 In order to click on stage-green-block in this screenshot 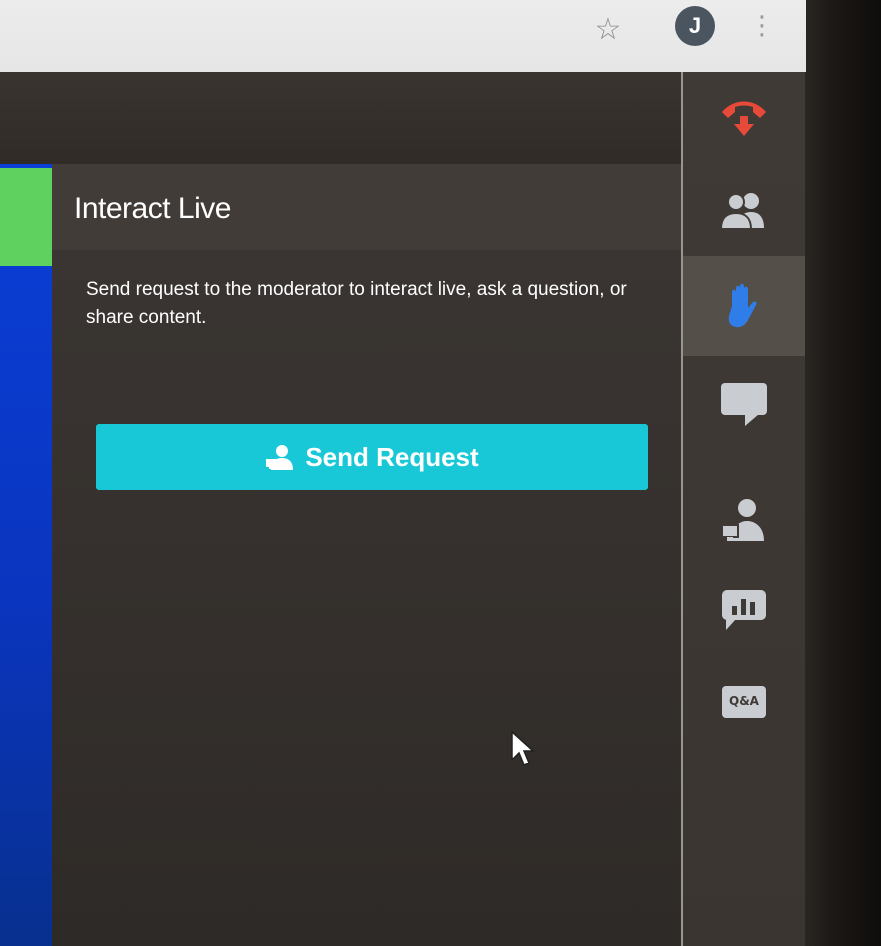, I will do `click(26, 217)`.